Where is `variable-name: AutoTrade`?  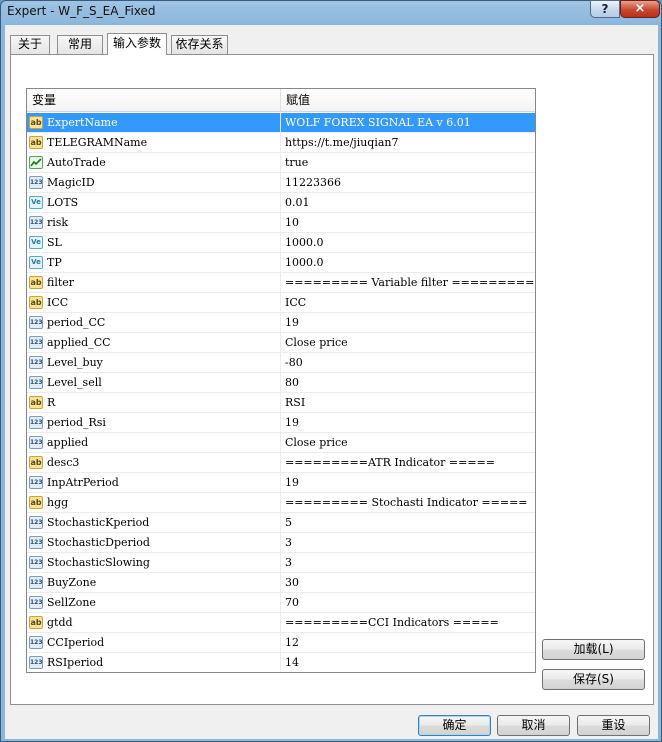
variable-name: AutoTrade is located at coordinates (76, 162).